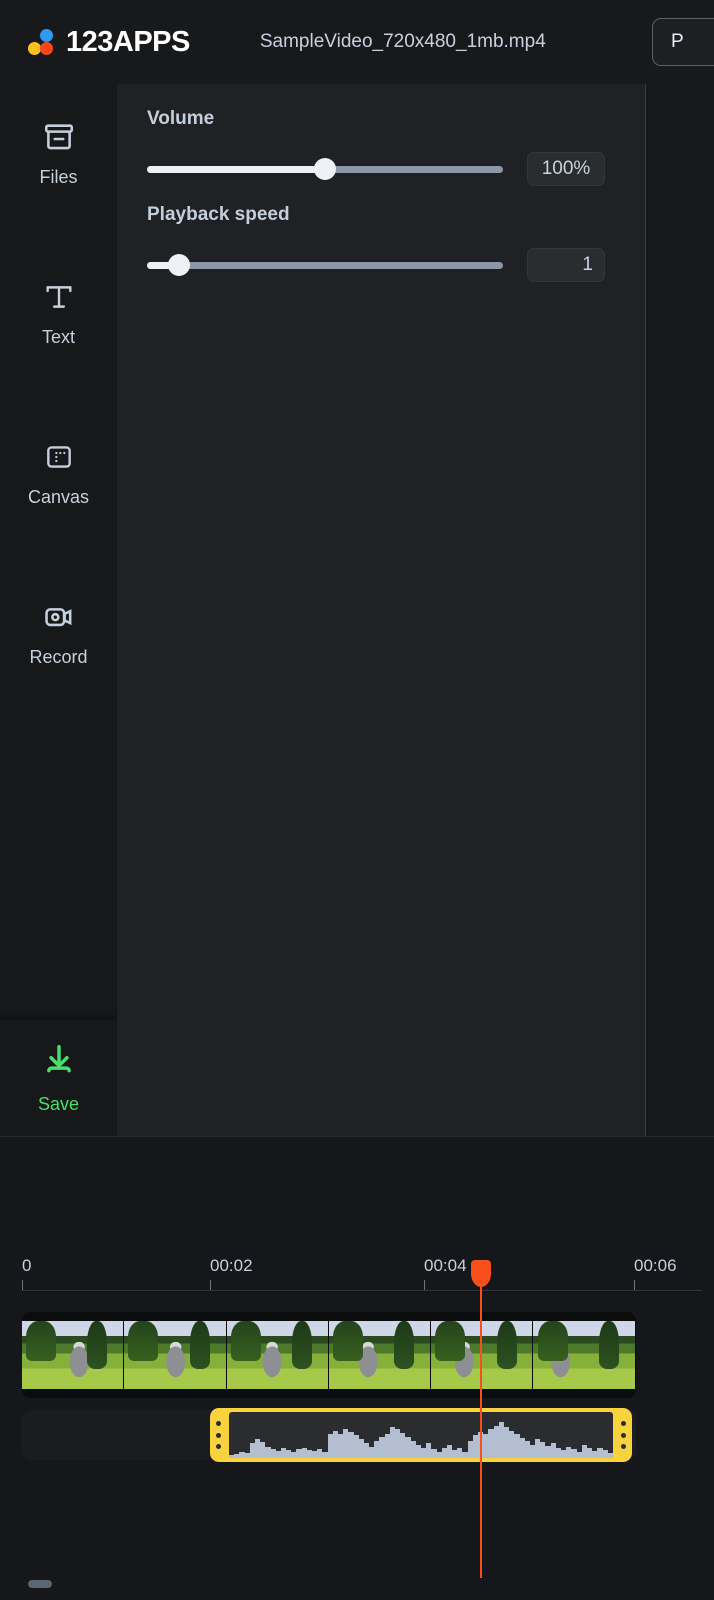 This screenshot has width=714, height=1600. Describe the element at coordinates (46, 35) in the screenshot. I see `blue-dot-icon` at that location.